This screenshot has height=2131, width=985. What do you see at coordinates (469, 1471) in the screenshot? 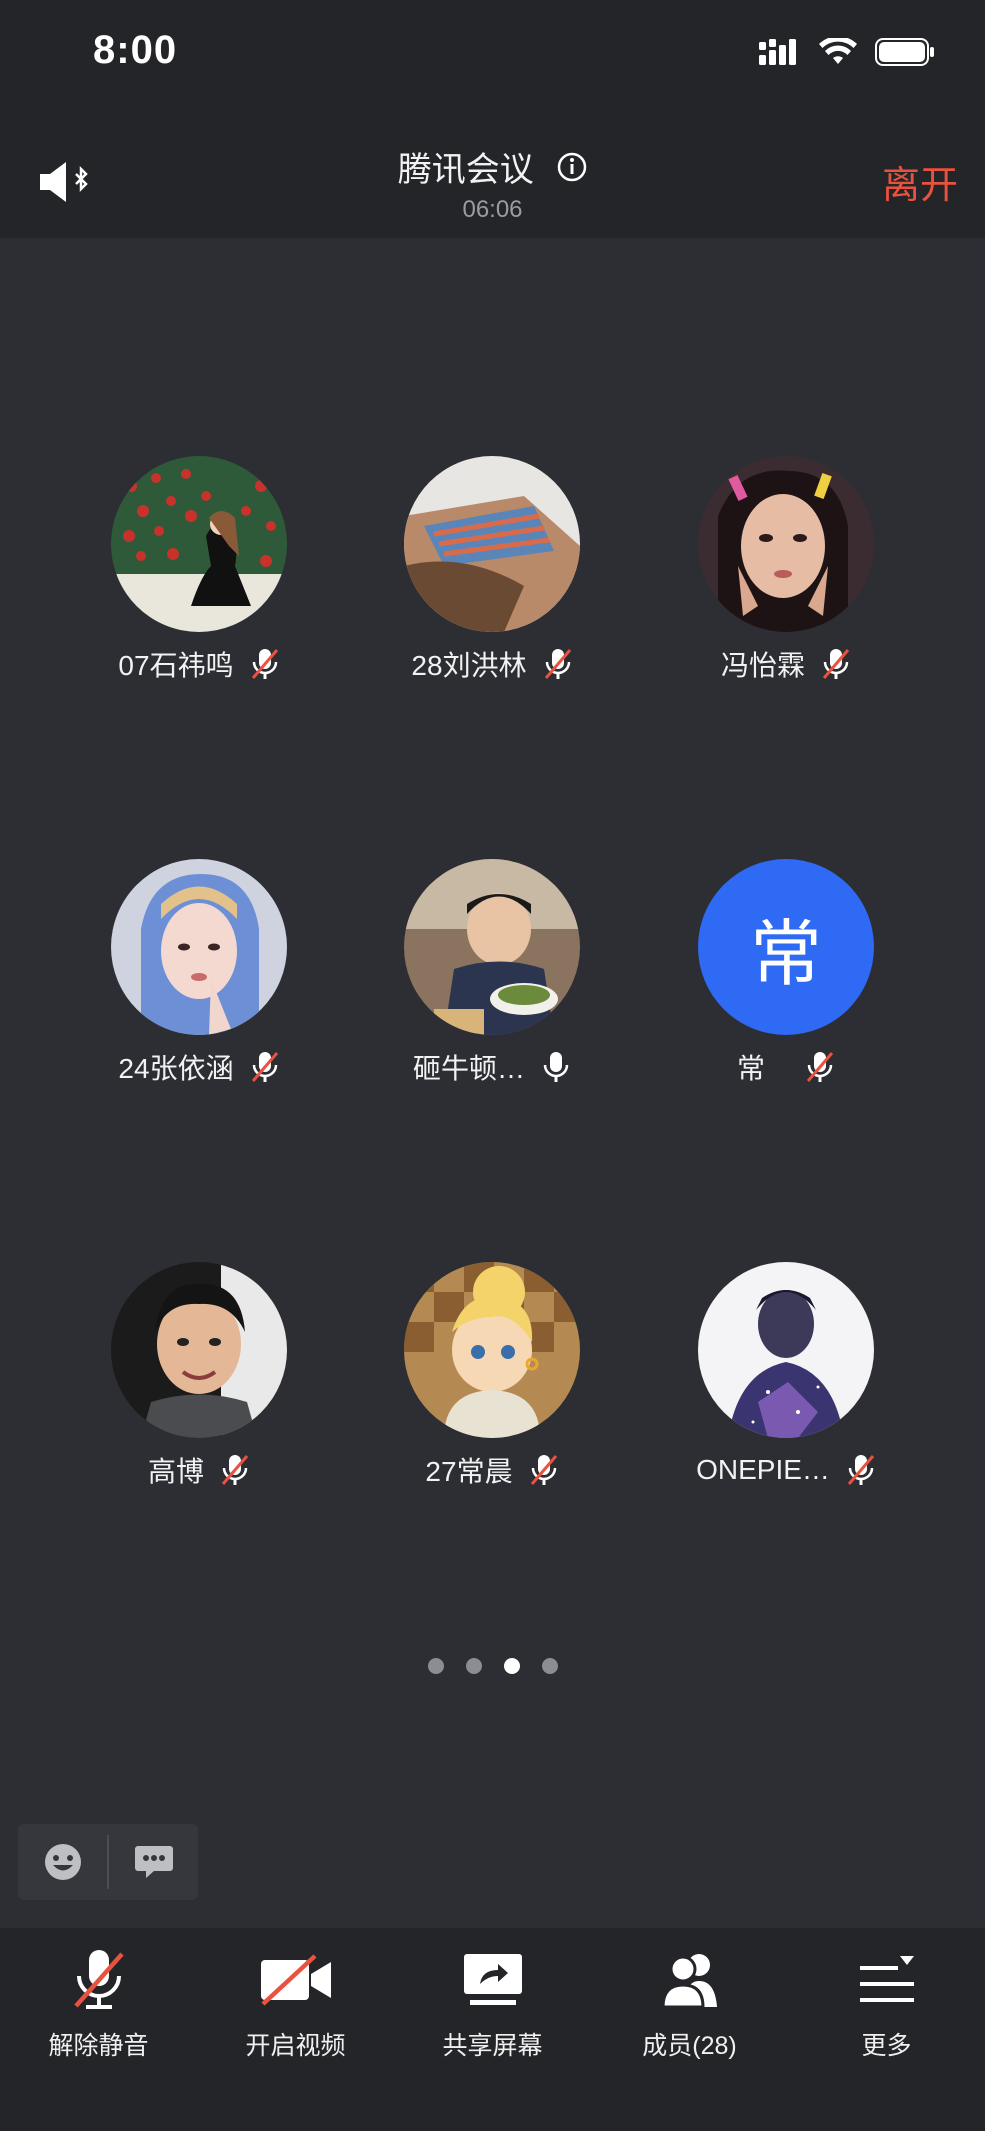
I see `participant-name: 27常晨` at bounding box center [469, 1471].